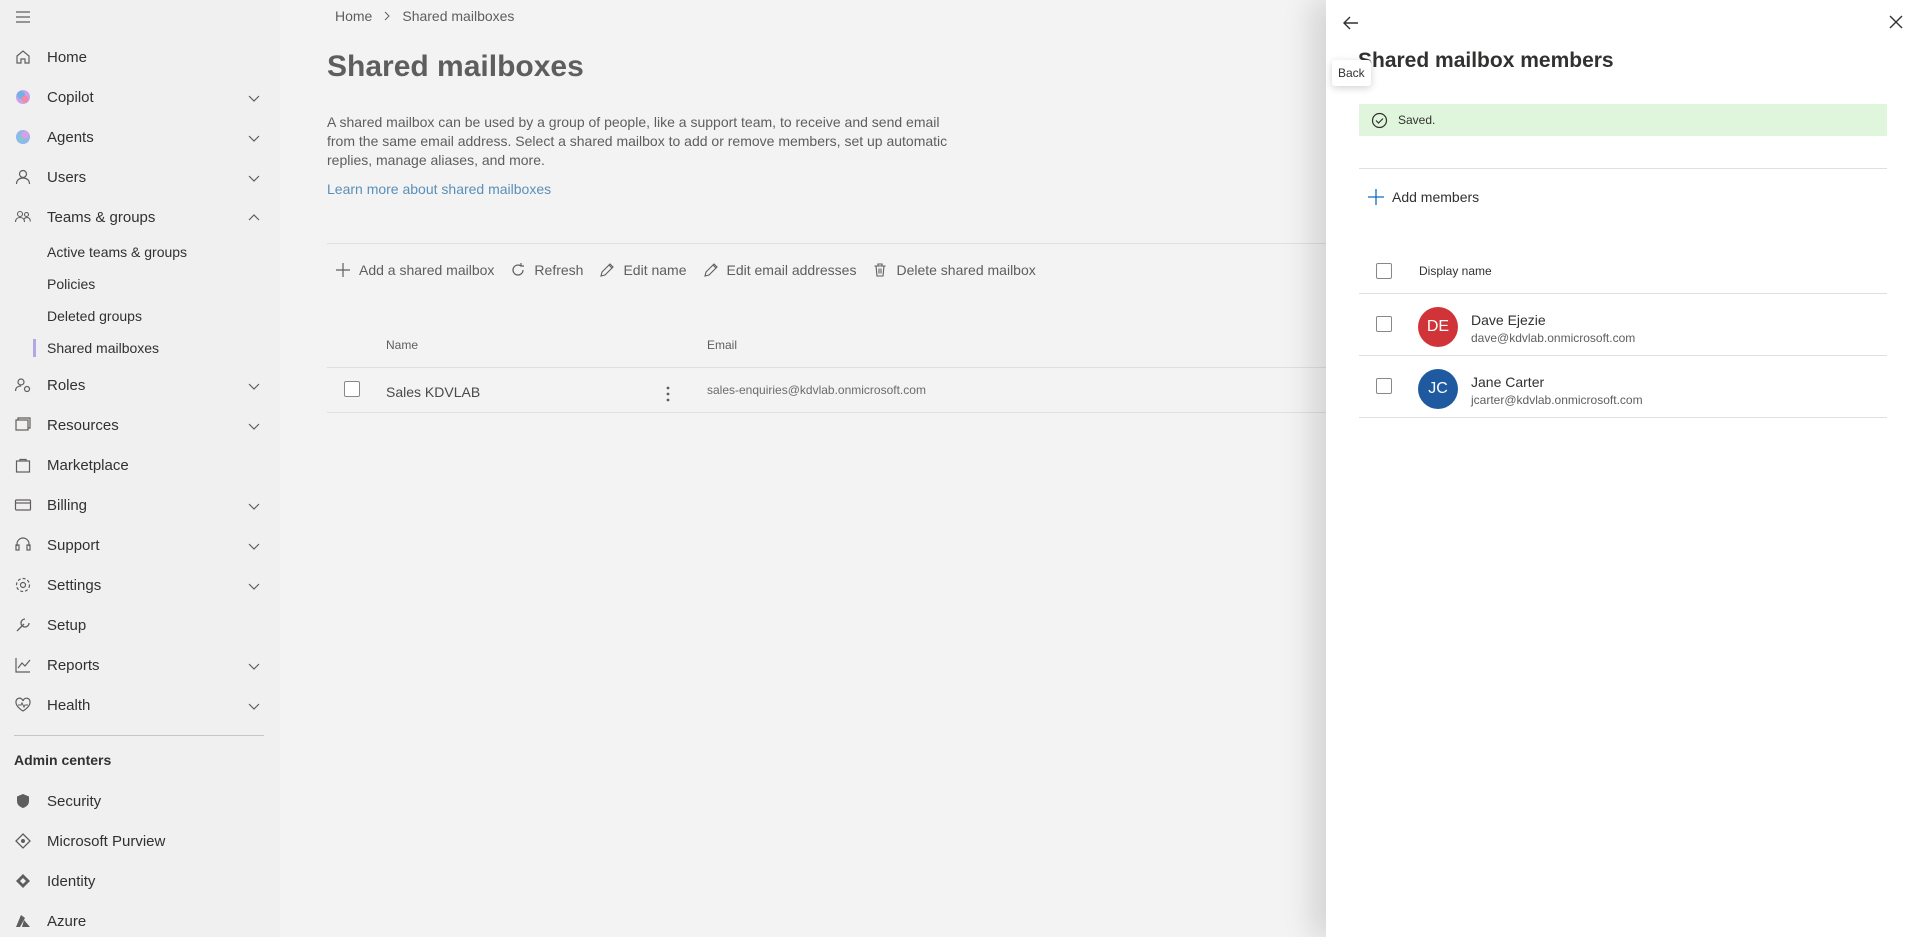 The width and height of the screenshot is (1914, 937). Describe the element at coordinates (1896, 22) in the screenshot. I see `close-icon` at that location.